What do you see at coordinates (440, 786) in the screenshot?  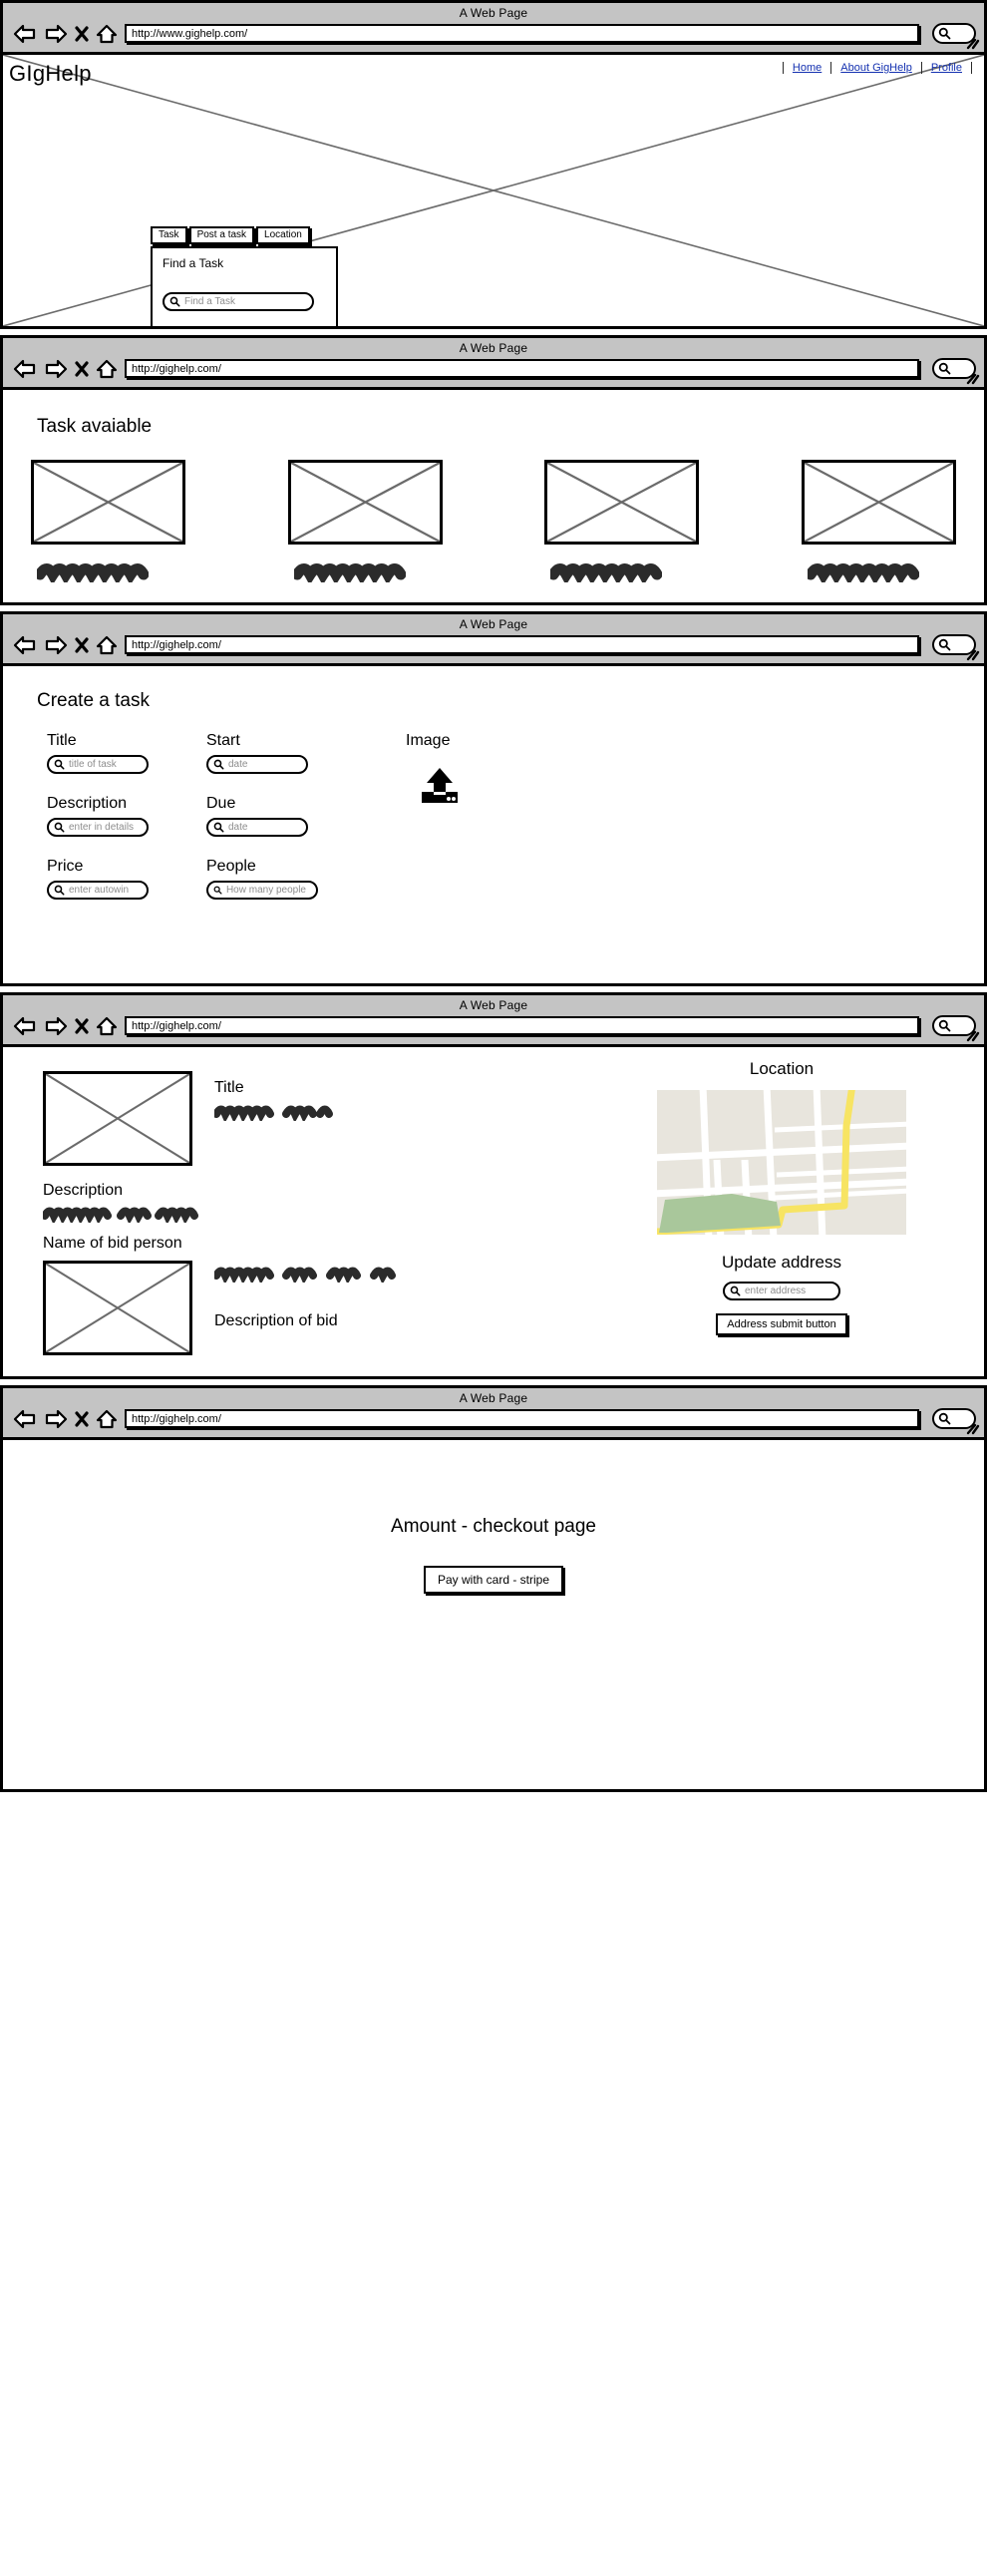 I see `upload-icon` at bounding box center [440, 786].